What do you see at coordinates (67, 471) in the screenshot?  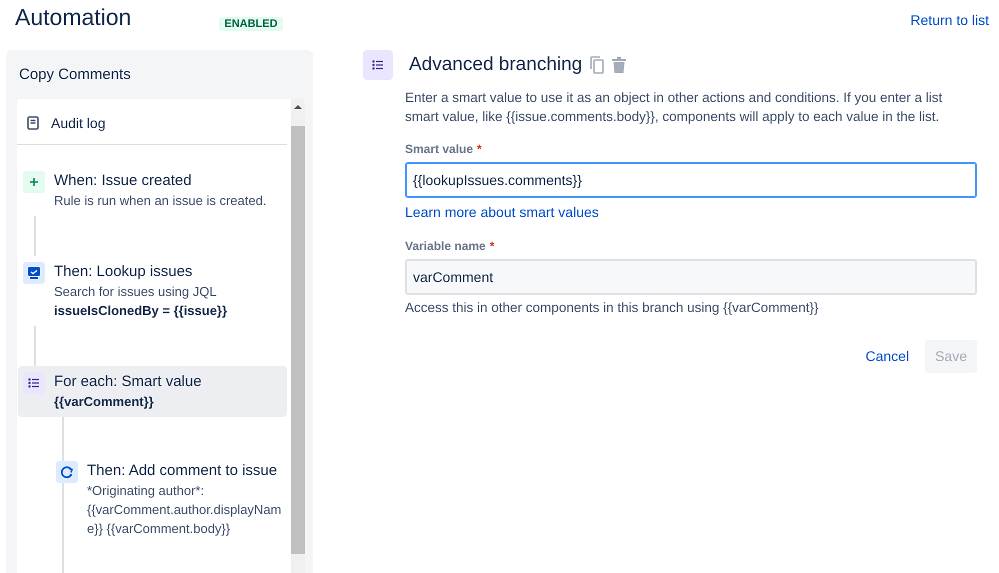 I see `refresh-icon` at bounding box center [67, 471].